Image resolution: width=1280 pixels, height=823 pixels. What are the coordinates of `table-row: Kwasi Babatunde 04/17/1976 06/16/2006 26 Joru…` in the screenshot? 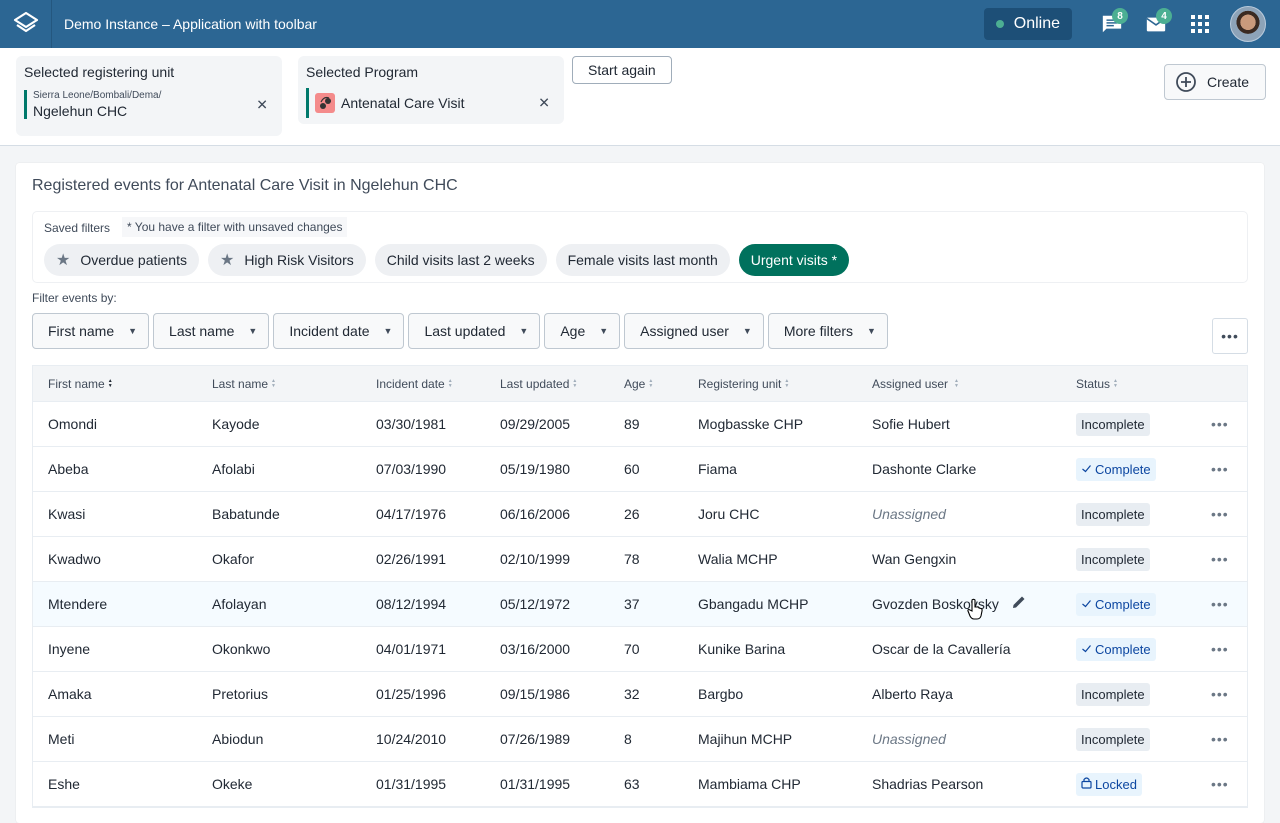 It's located at (640, 514).